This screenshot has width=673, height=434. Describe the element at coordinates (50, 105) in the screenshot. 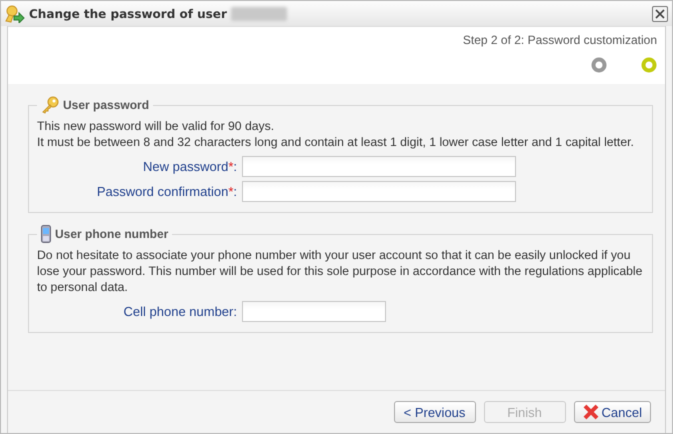

I see `key-icon` at that location.